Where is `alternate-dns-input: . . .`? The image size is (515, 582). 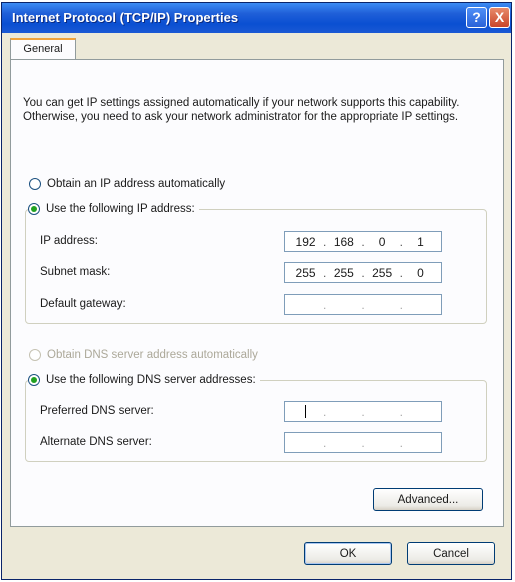 alternate-dns-input: . . . is located at coordinates (363, 442).